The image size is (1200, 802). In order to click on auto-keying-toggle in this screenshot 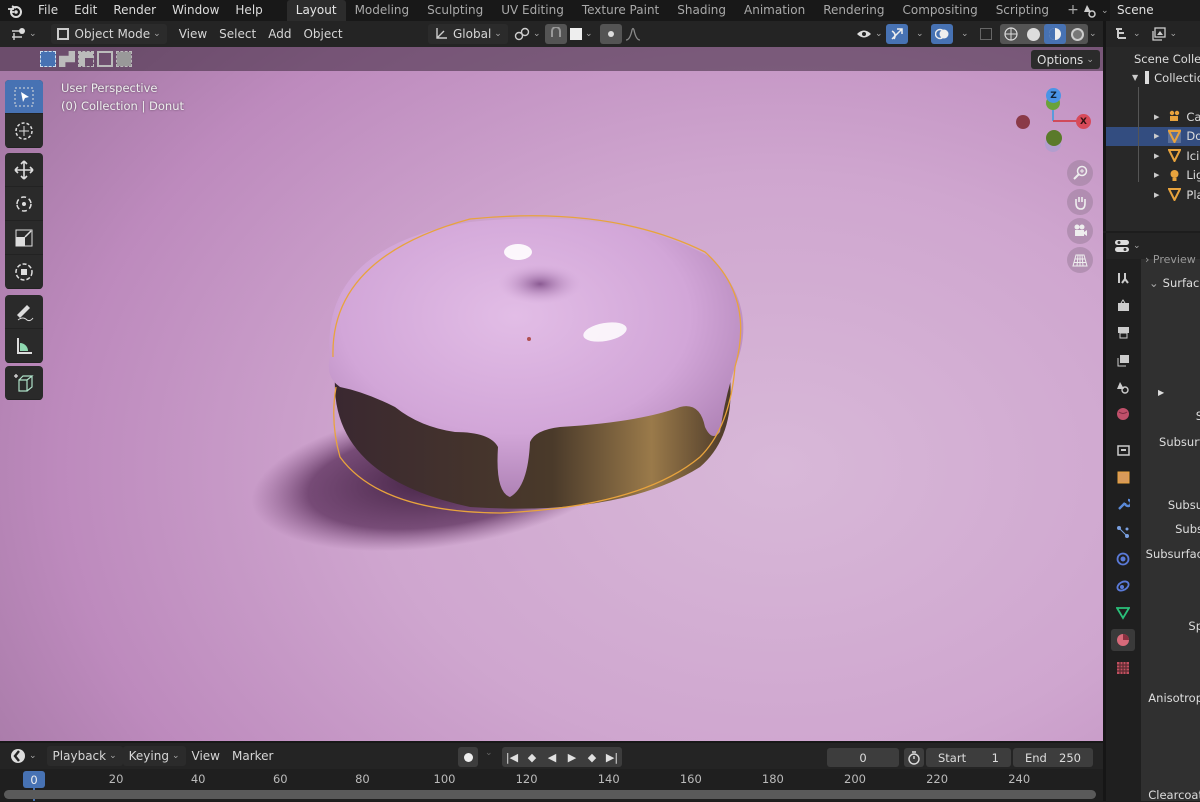, I will do `click(468, 757)`.